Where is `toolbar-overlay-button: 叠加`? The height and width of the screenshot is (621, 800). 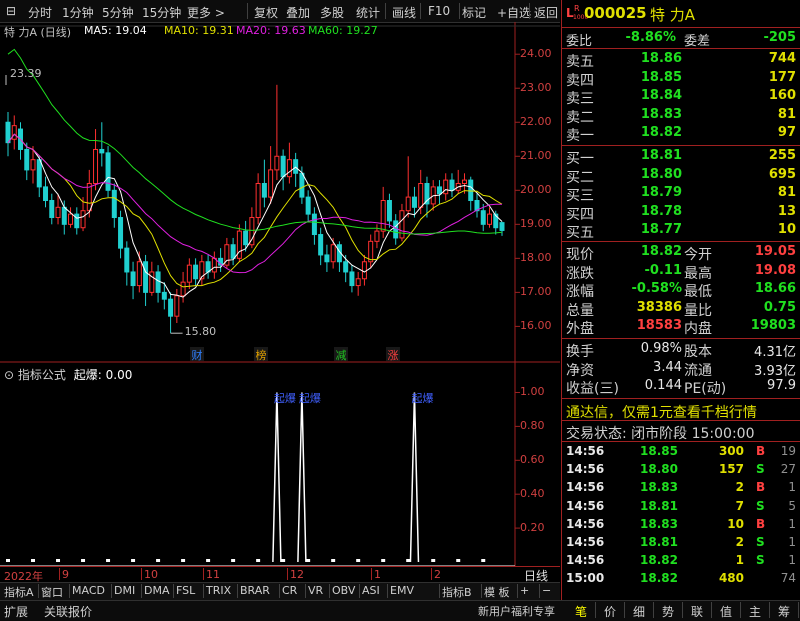 toolbar-overlay-button: 叠加 is located at coordinates (298, 12).